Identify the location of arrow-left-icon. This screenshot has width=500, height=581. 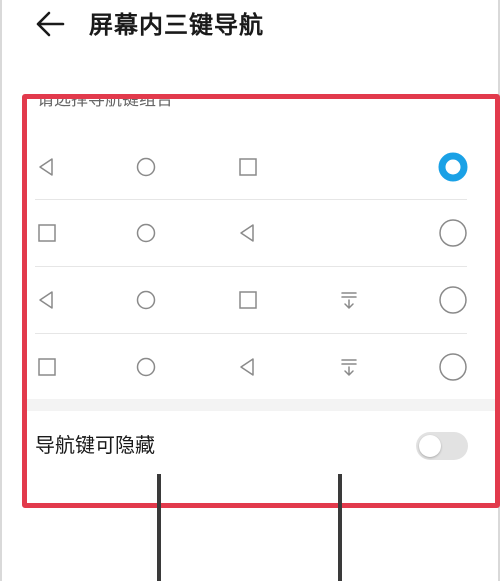
(50, 26).